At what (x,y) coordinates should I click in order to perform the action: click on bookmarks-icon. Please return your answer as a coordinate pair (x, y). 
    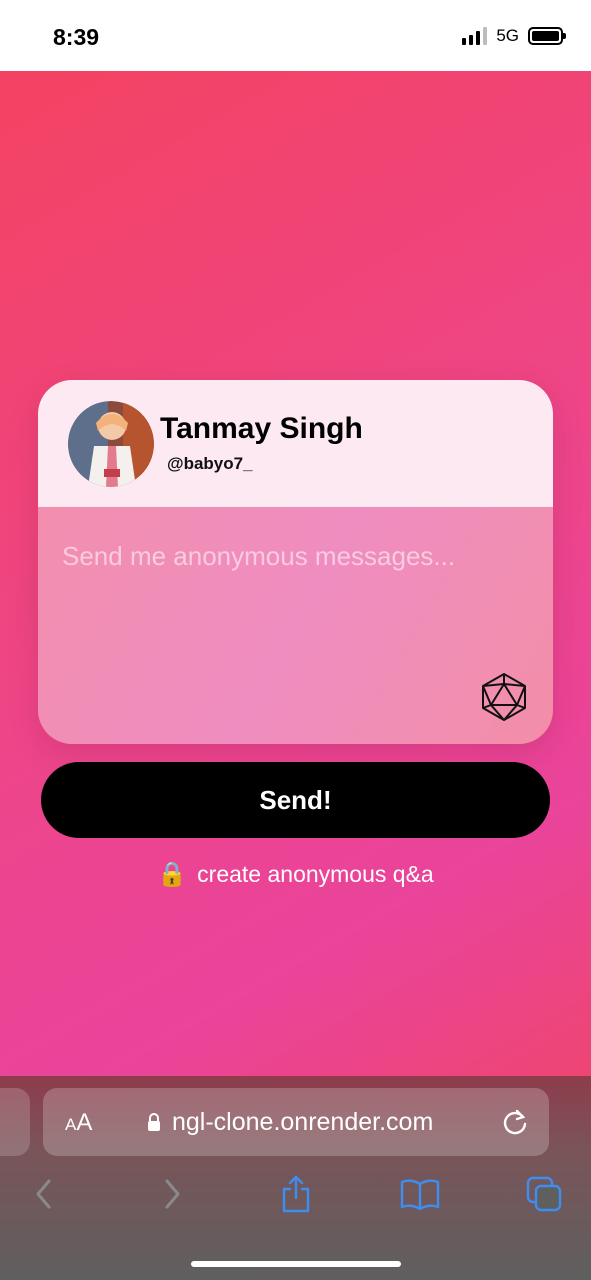
    Looking at the image, I should click on (420, 1194).